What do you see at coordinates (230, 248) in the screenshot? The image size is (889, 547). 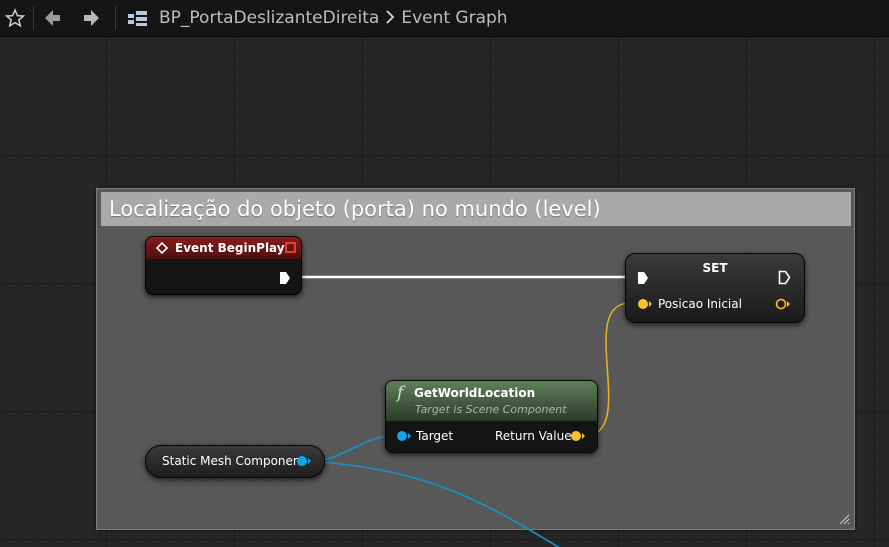 I see `node-title: Event BeginPlay` at bounding box center [230, 248].